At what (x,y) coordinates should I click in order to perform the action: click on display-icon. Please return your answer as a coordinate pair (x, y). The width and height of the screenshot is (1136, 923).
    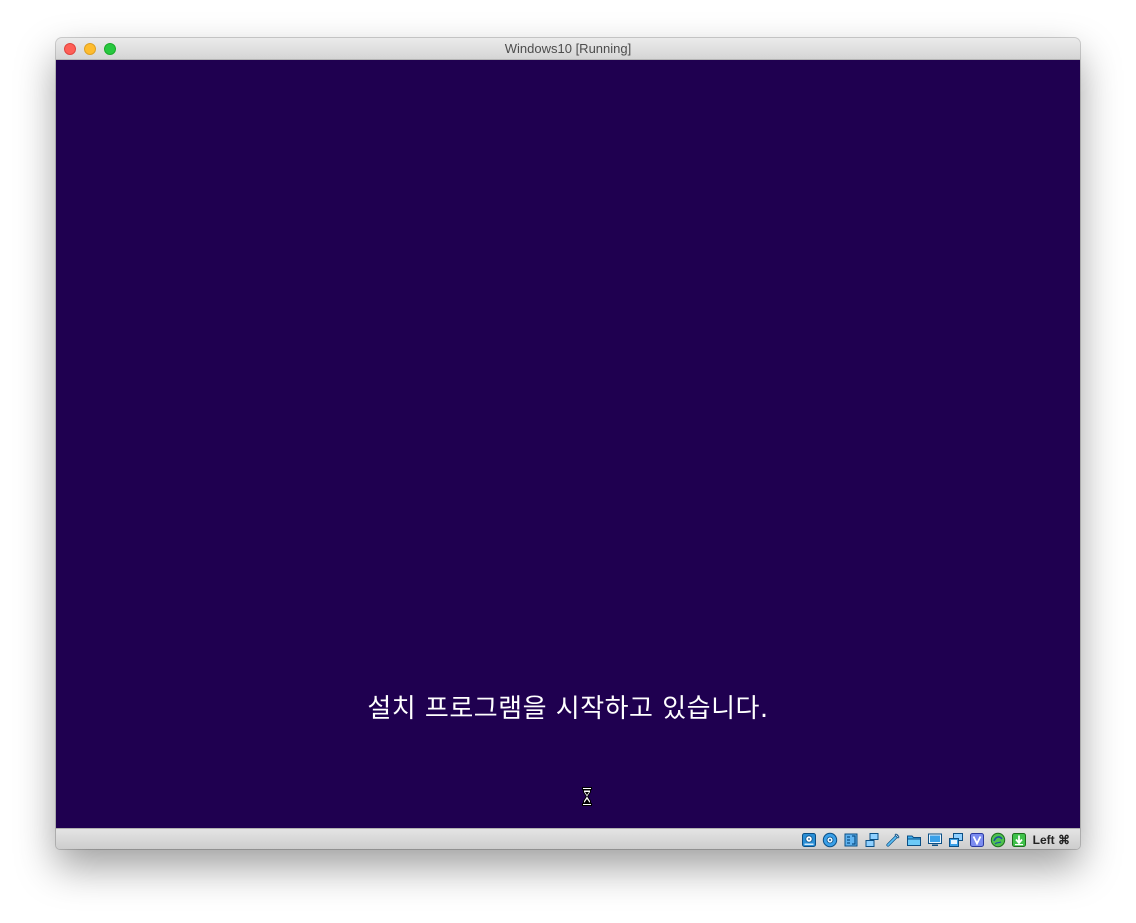
    Looking at the image, I should click on (935, 840).